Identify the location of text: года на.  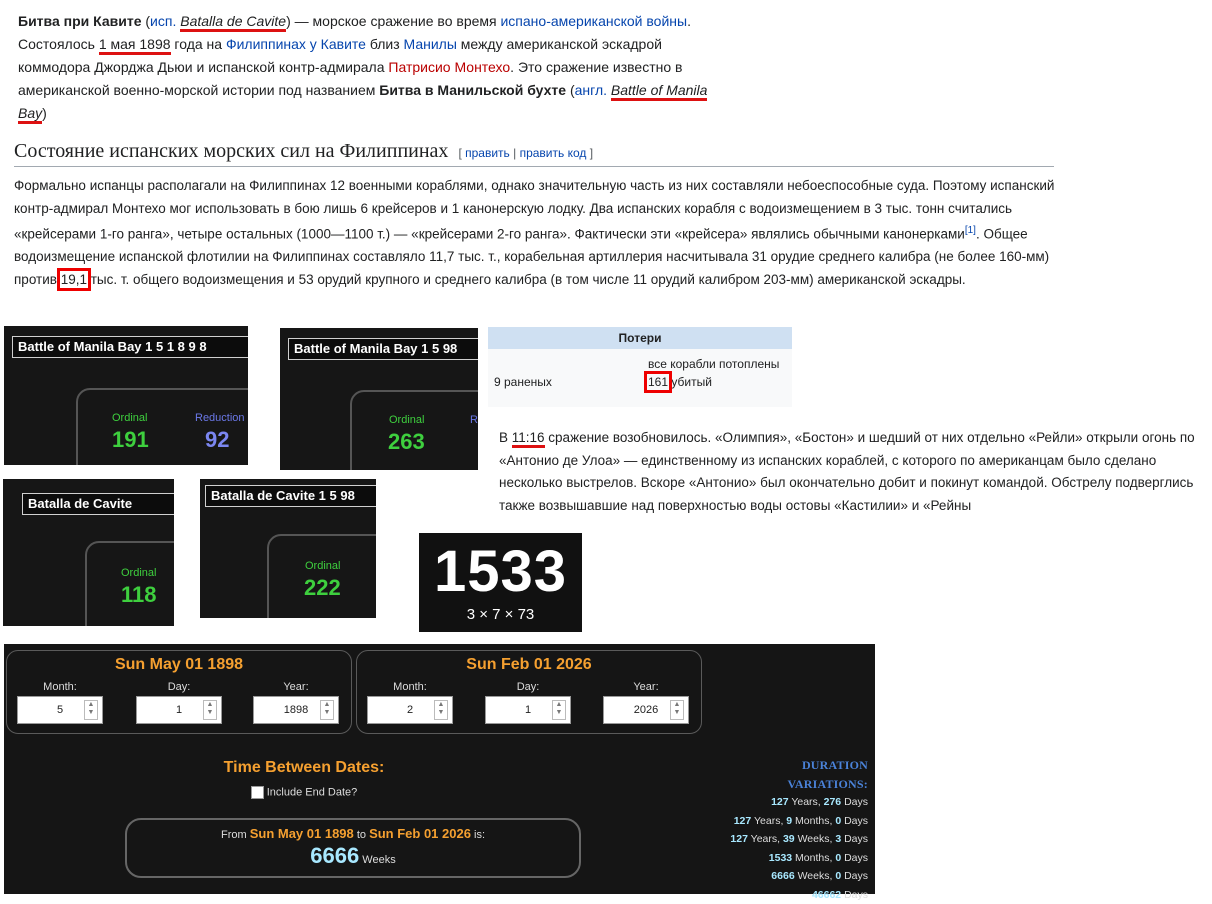
(198, 44).